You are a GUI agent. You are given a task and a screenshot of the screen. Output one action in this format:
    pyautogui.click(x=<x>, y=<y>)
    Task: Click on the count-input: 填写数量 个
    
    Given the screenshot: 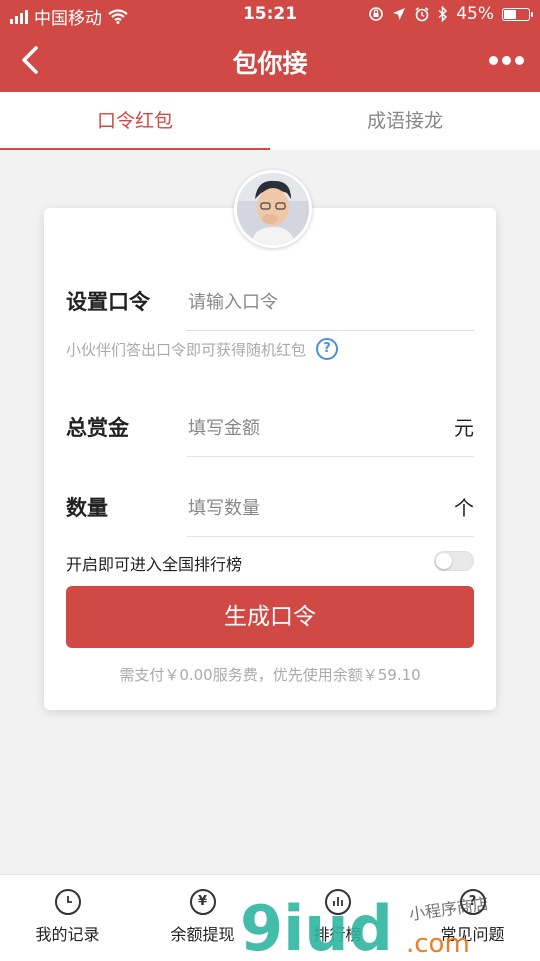 What is the action you would take?
    pyautogui.click(x=330, y=512)
    